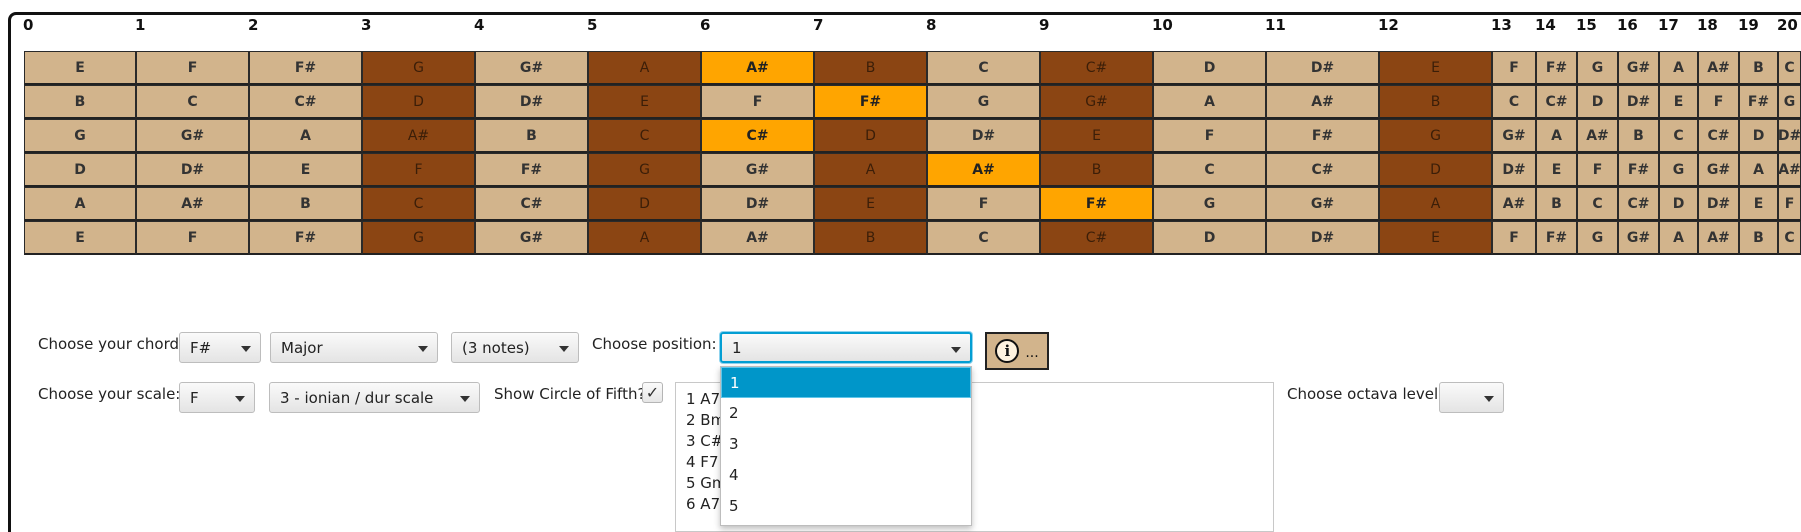 Image resolution: width=1801 pixels, height=532 pixels. Describe the element at coordinates (374, 397) in the screenshot. I see `scale-mode-select: 3 - ionian / dur scale` at that location.